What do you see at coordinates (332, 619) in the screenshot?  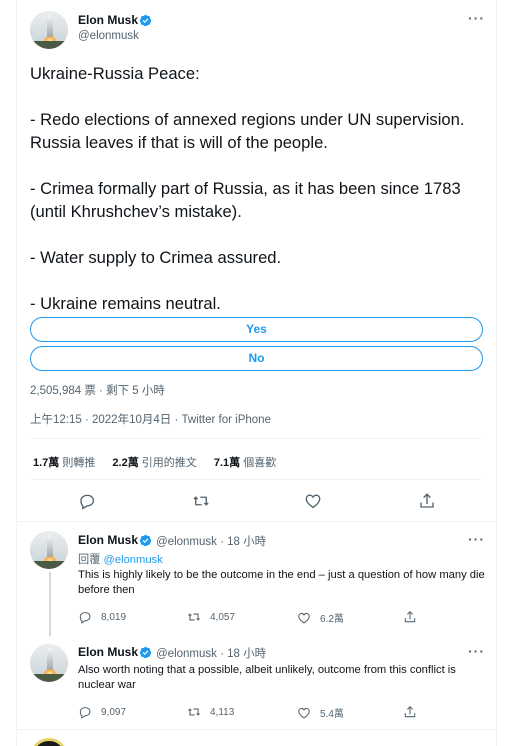 I see `like-count: 6.2萬` at bounding box center [332, 619].